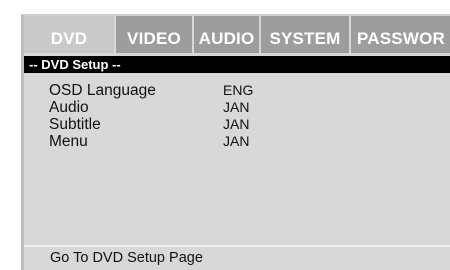  I want to click on setting-row-osd-language: OSD Language ENG, so click(249, 90).